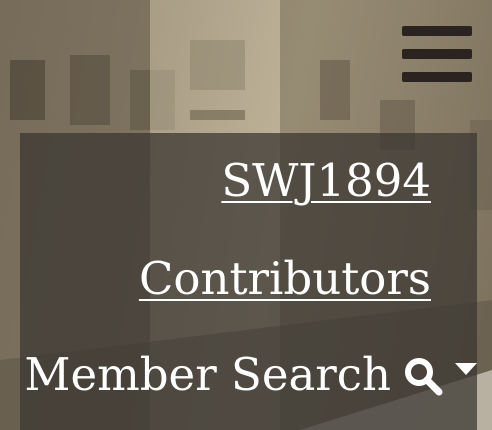 The image size is (492, 430). I want to click on menu-item-member-search: Member Search, so click(250, 375).